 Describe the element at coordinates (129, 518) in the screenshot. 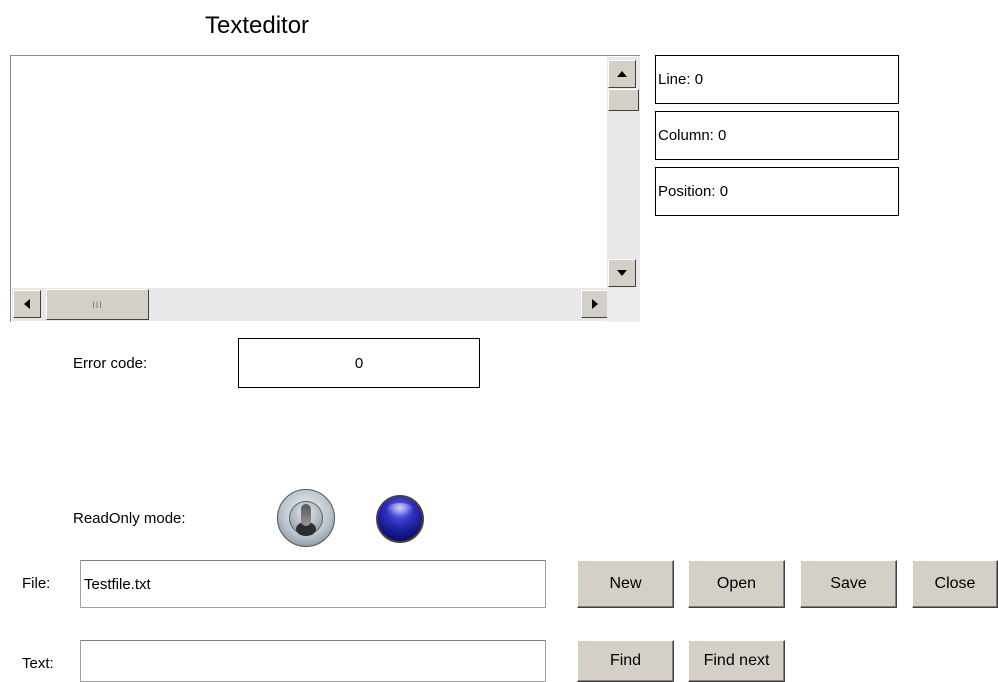

I see `readonly-mode-label: ReadOnly mode:` at that location.